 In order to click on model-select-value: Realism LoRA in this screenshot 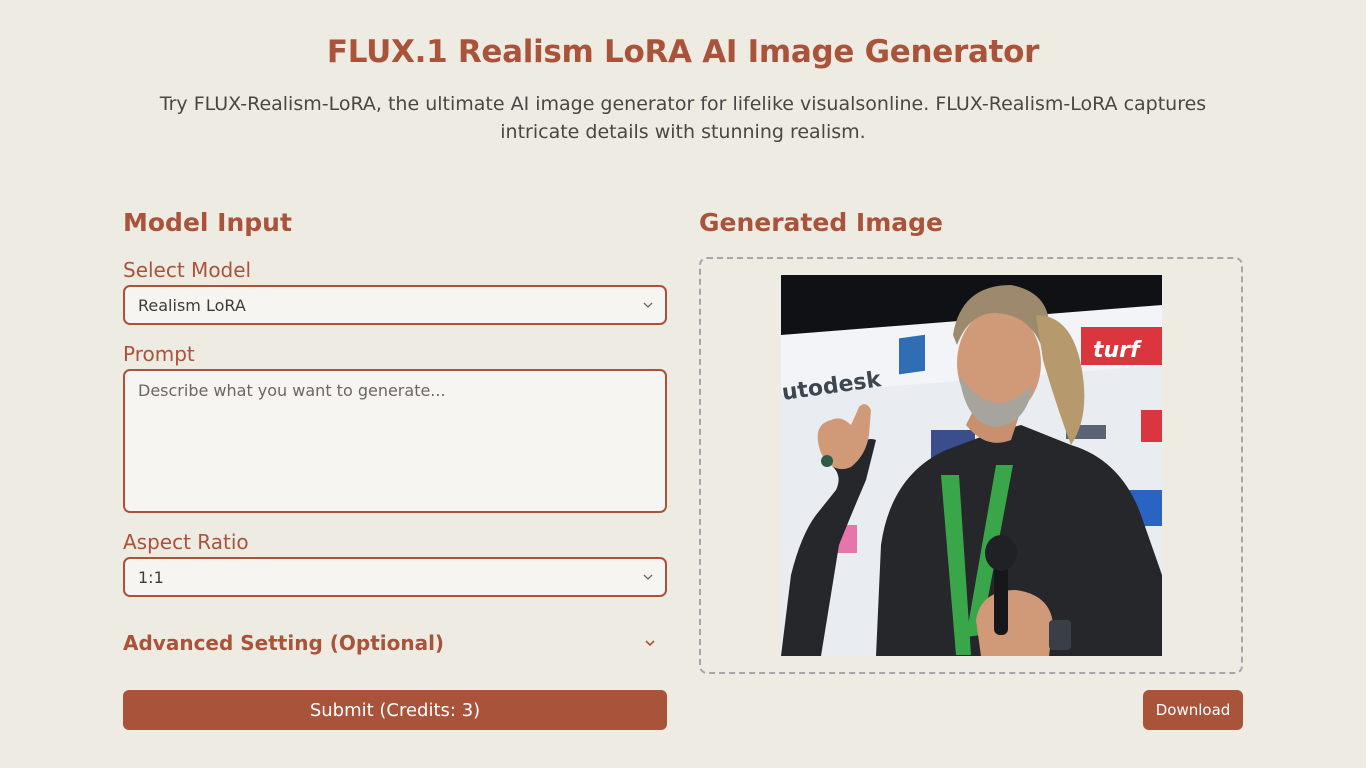, I will do `click(192, 305)`.